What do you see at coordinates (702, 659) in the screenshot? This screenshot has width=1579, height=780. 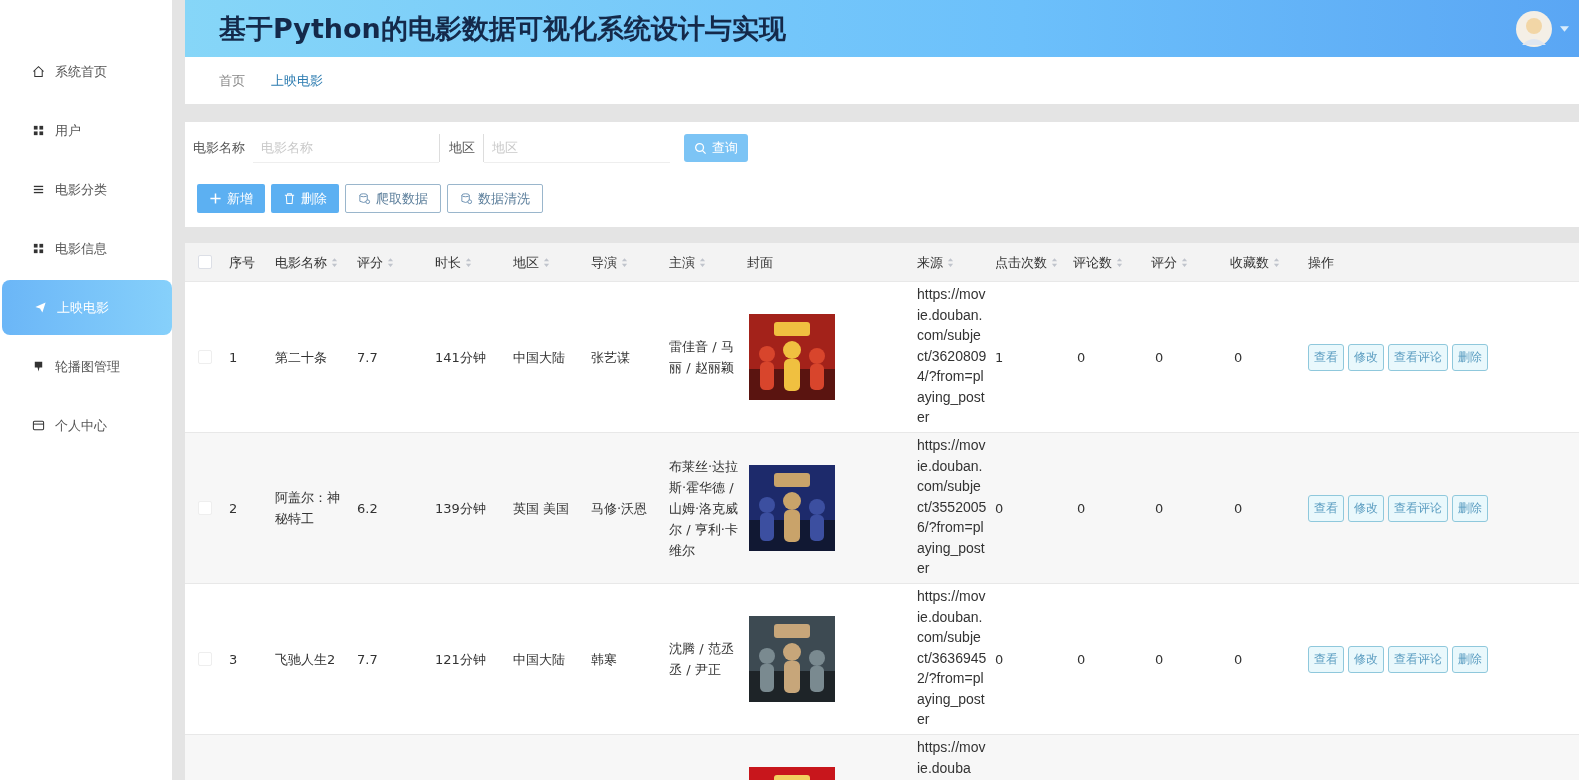 I see `table-cell-text: 沈腾 / 范丞丞 / 尹正` at bounding box center [702, 659].